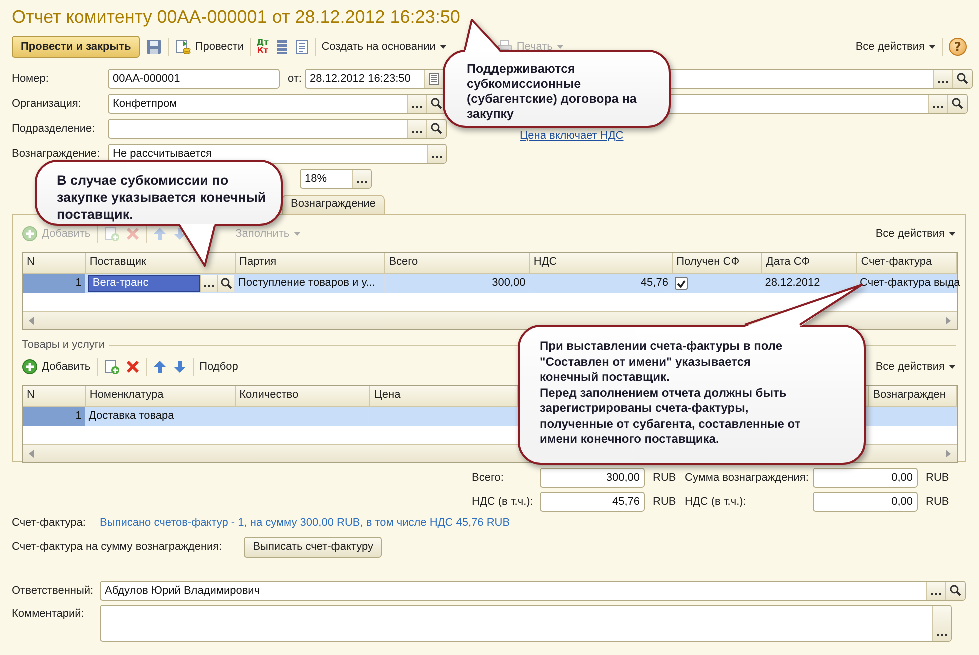 The image size is (979, 655). I want to click on field-label: Счет-фактура на сумму вознаграждения:, so click(117, 547).